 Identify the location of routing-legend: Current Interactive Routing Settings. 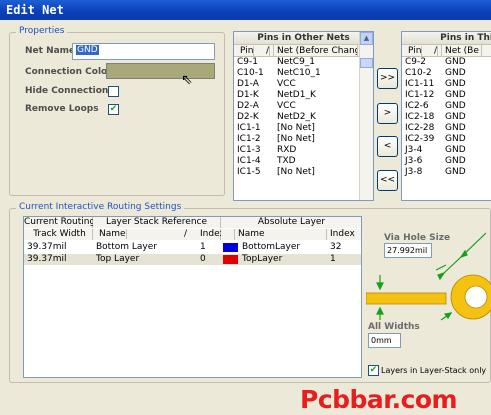
(100, 207).